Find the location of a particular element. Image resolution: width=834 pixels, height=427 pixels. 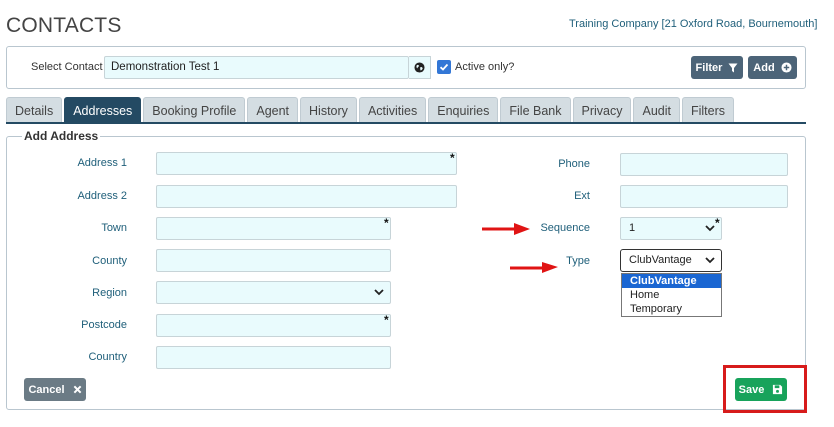

active-only-checkbox is located at coordinates (444, 67).